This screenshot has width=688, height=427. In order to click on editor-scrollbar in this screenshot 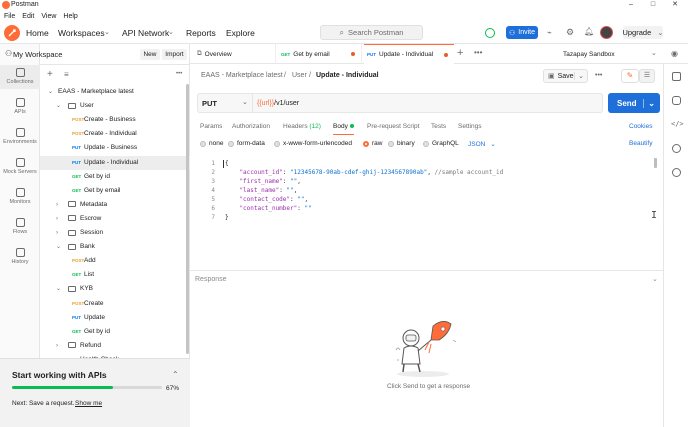, I will do `click(655, 163)`.